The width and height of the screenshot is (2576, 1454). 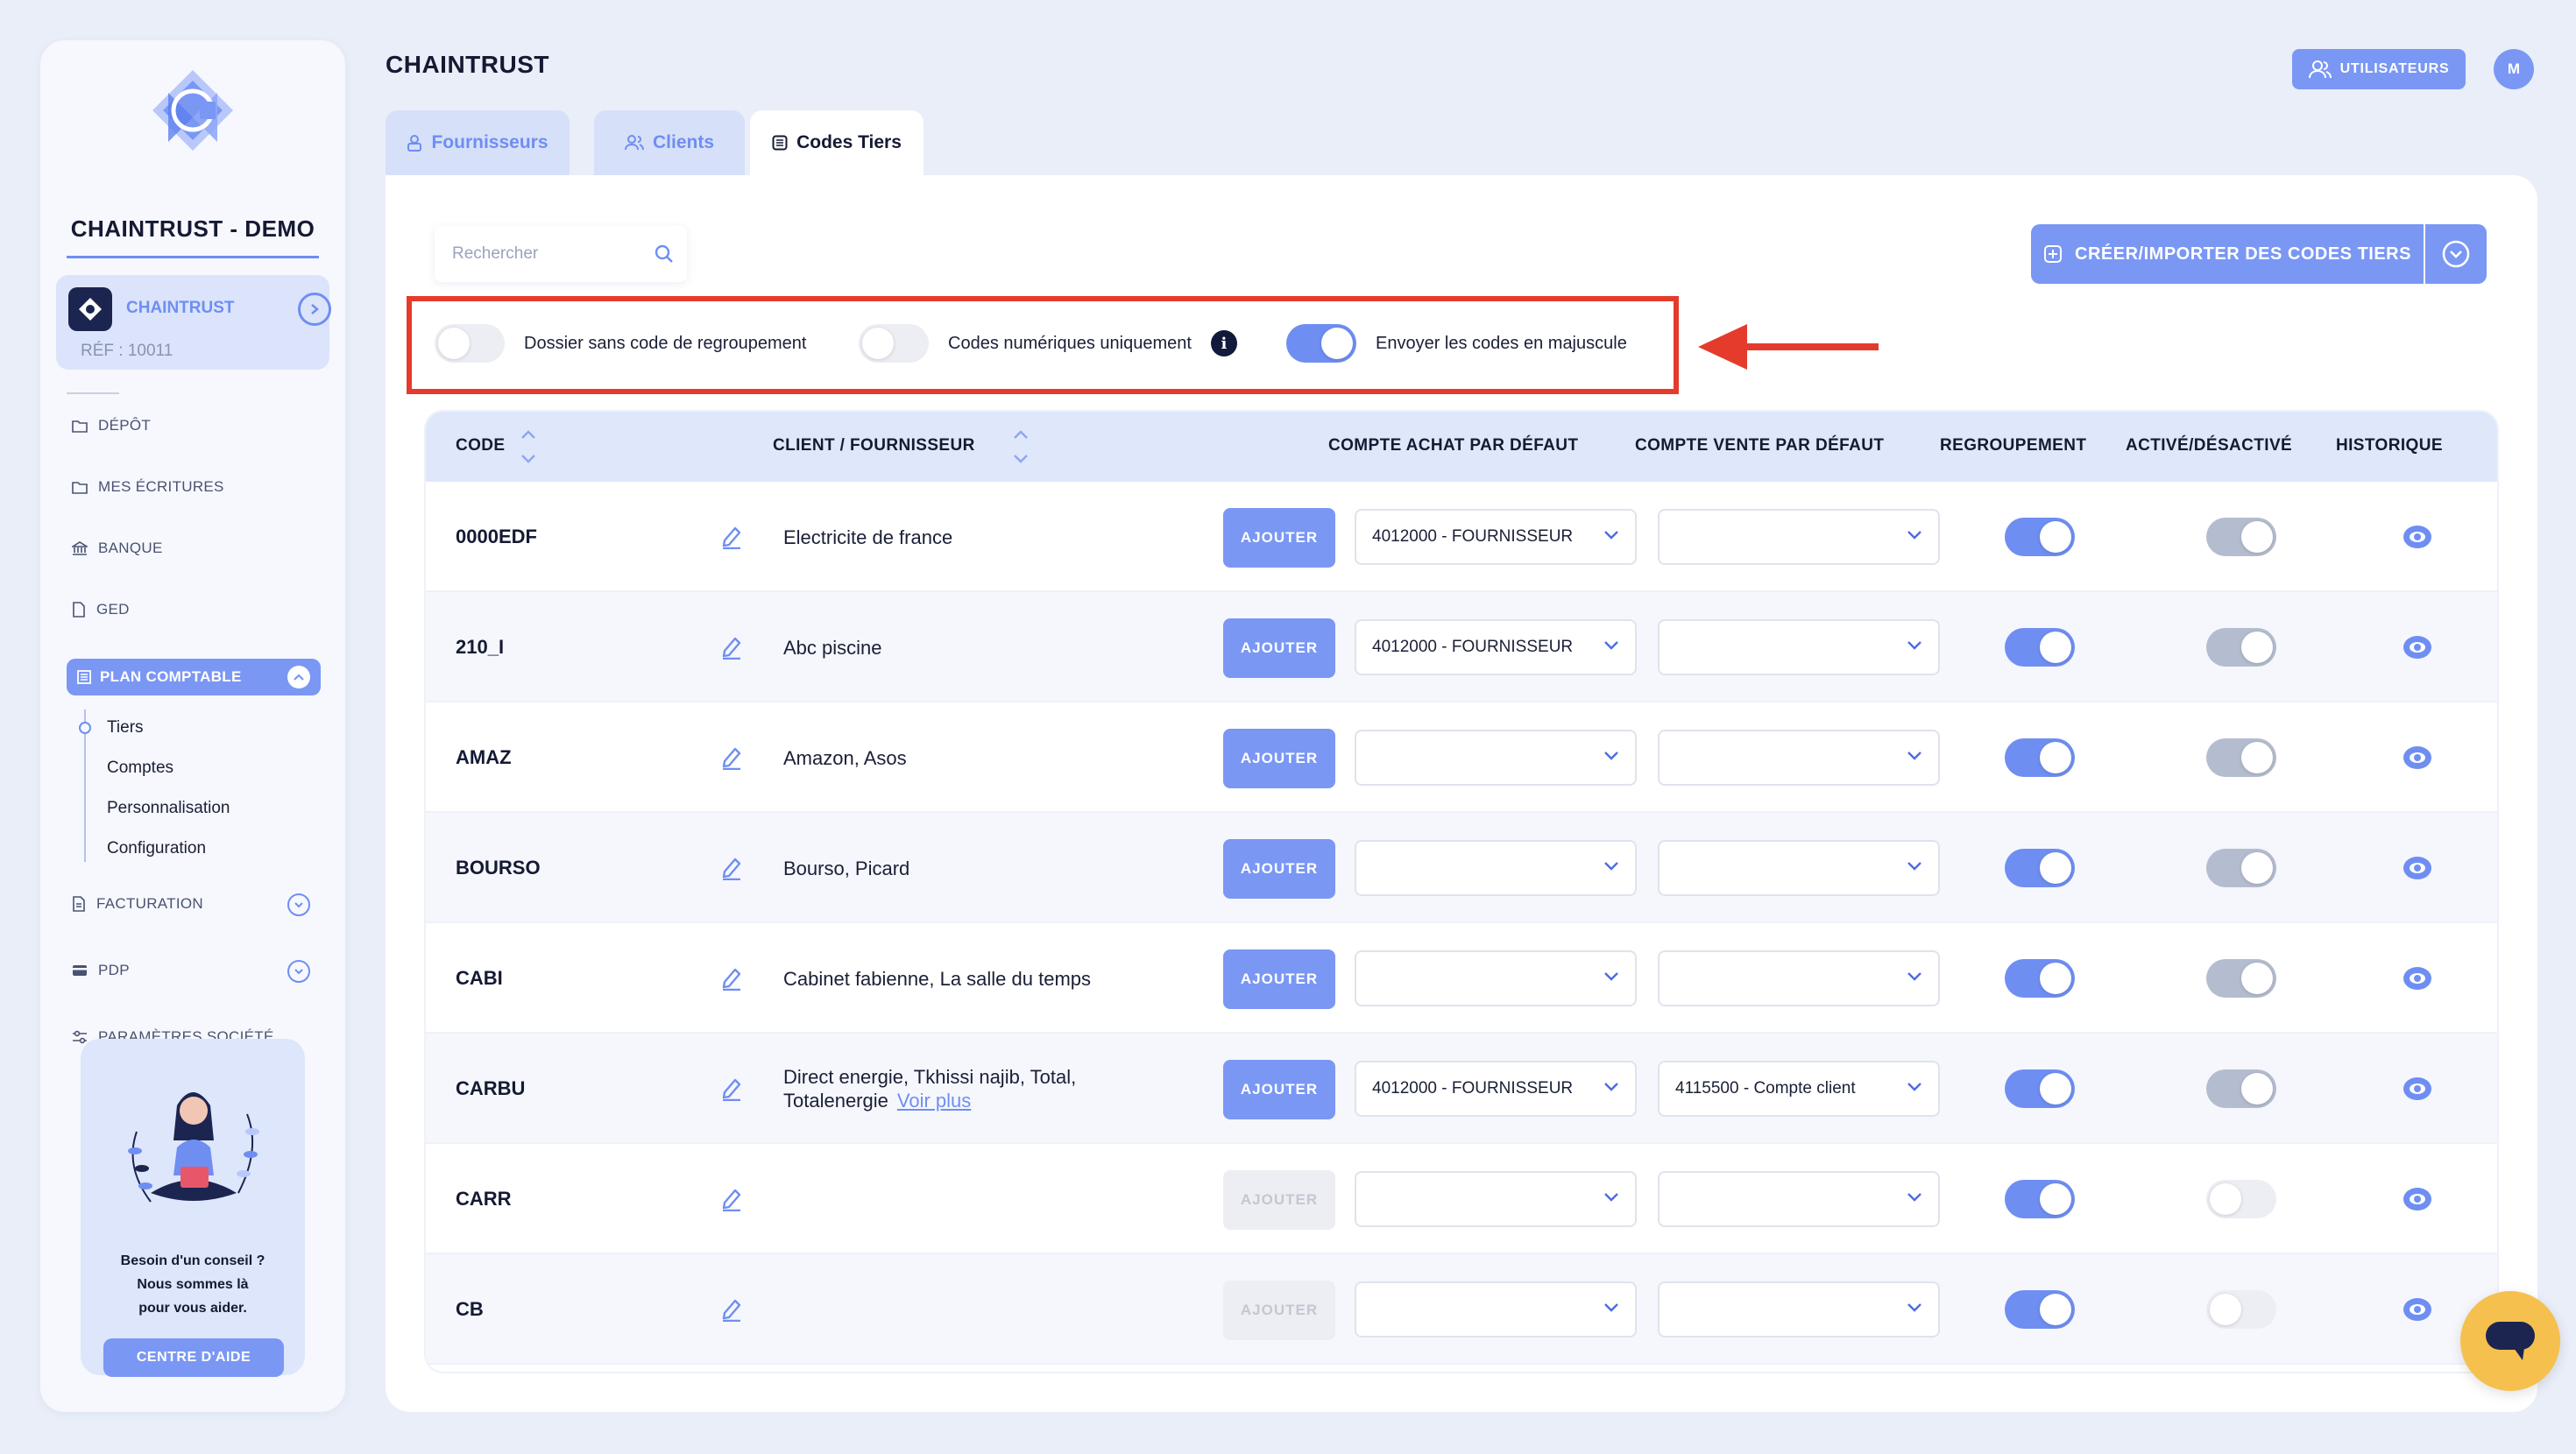 I want to click on chat-button, so click(x=2510, y=1341).